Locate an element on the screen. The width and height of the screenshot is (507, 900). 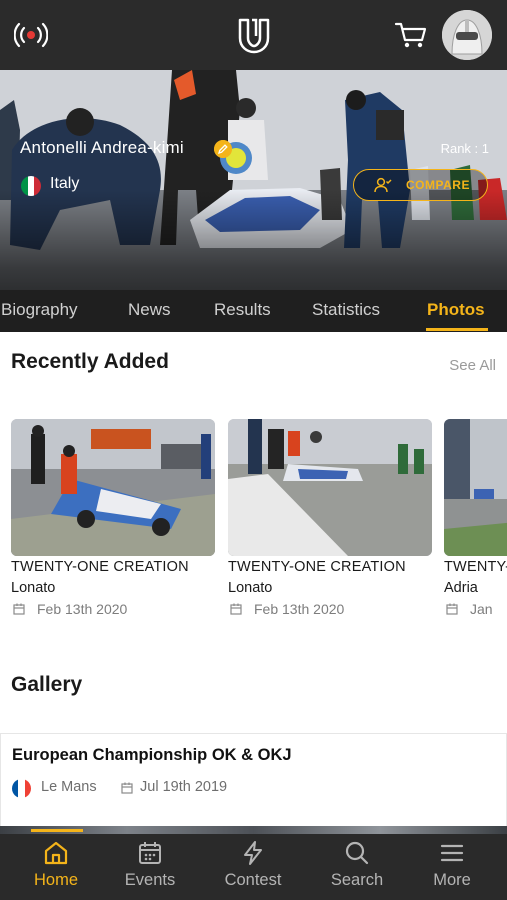
album-location: Adria is located at coordinates (461, 588).